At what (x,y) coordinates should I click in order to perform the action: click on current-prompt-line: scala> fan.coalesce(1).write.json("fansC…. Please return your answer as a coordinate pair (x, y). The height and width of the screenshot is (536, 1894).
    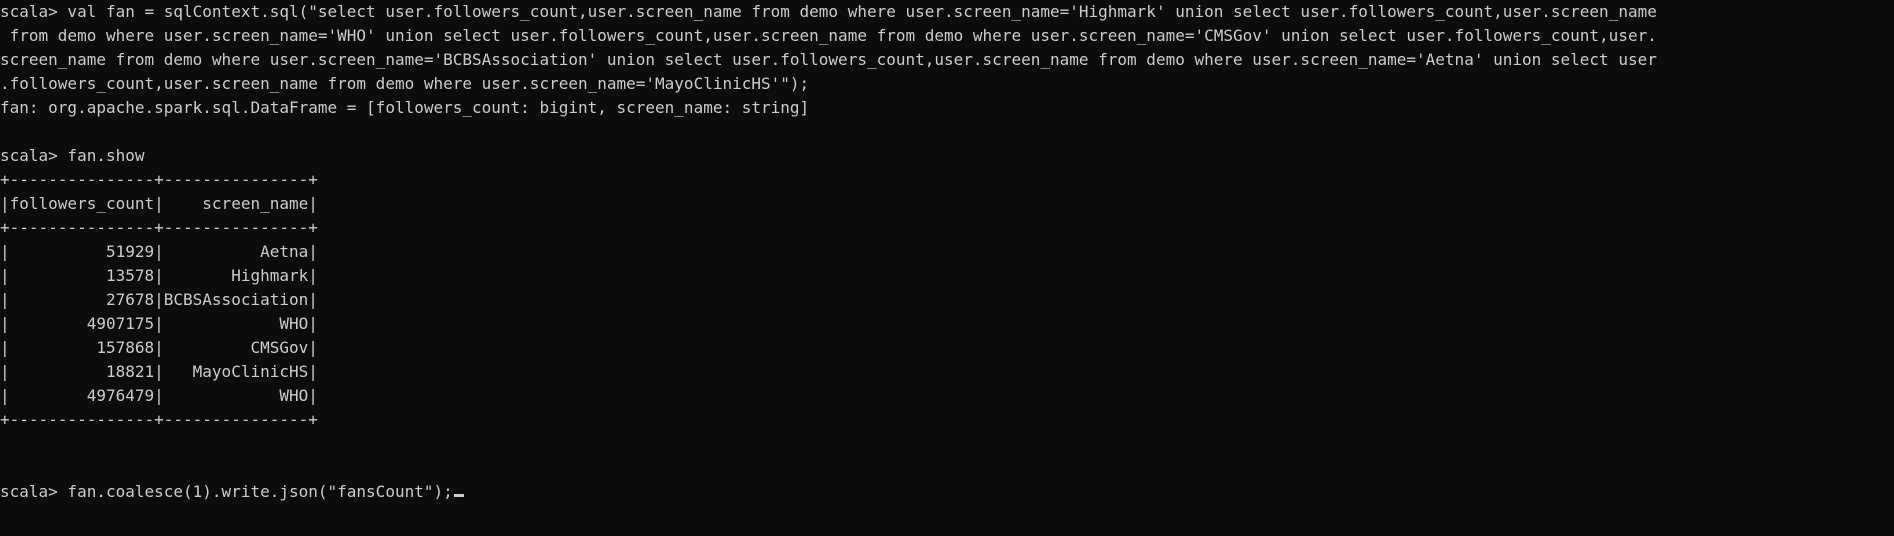
    Looking at the image, I should click on (947, 492).